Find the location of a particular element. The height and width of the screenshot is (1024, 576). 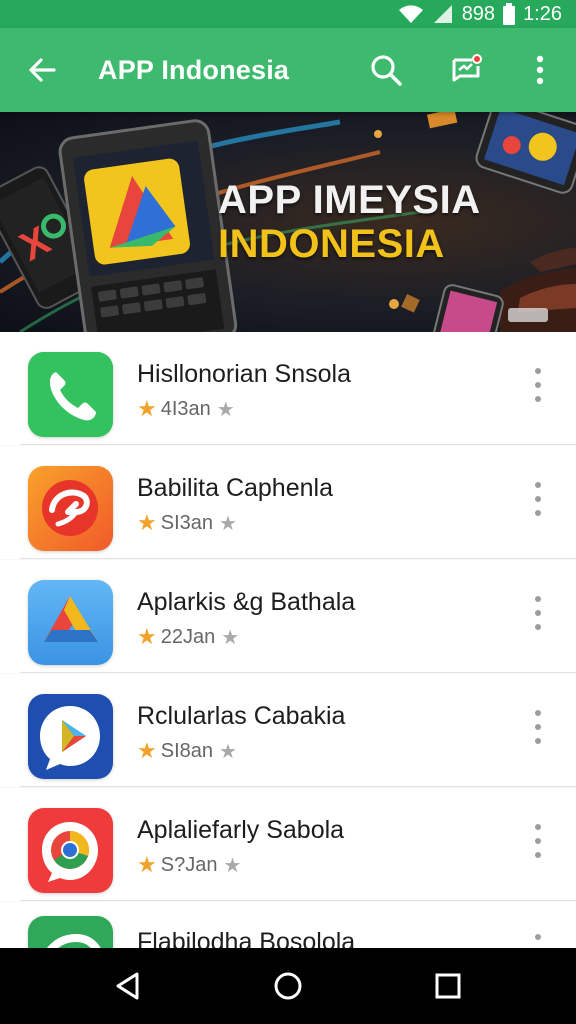

list-item: Hisllonorian Snsola ★ 4I3an ★ is located at coordinates (288, 388).